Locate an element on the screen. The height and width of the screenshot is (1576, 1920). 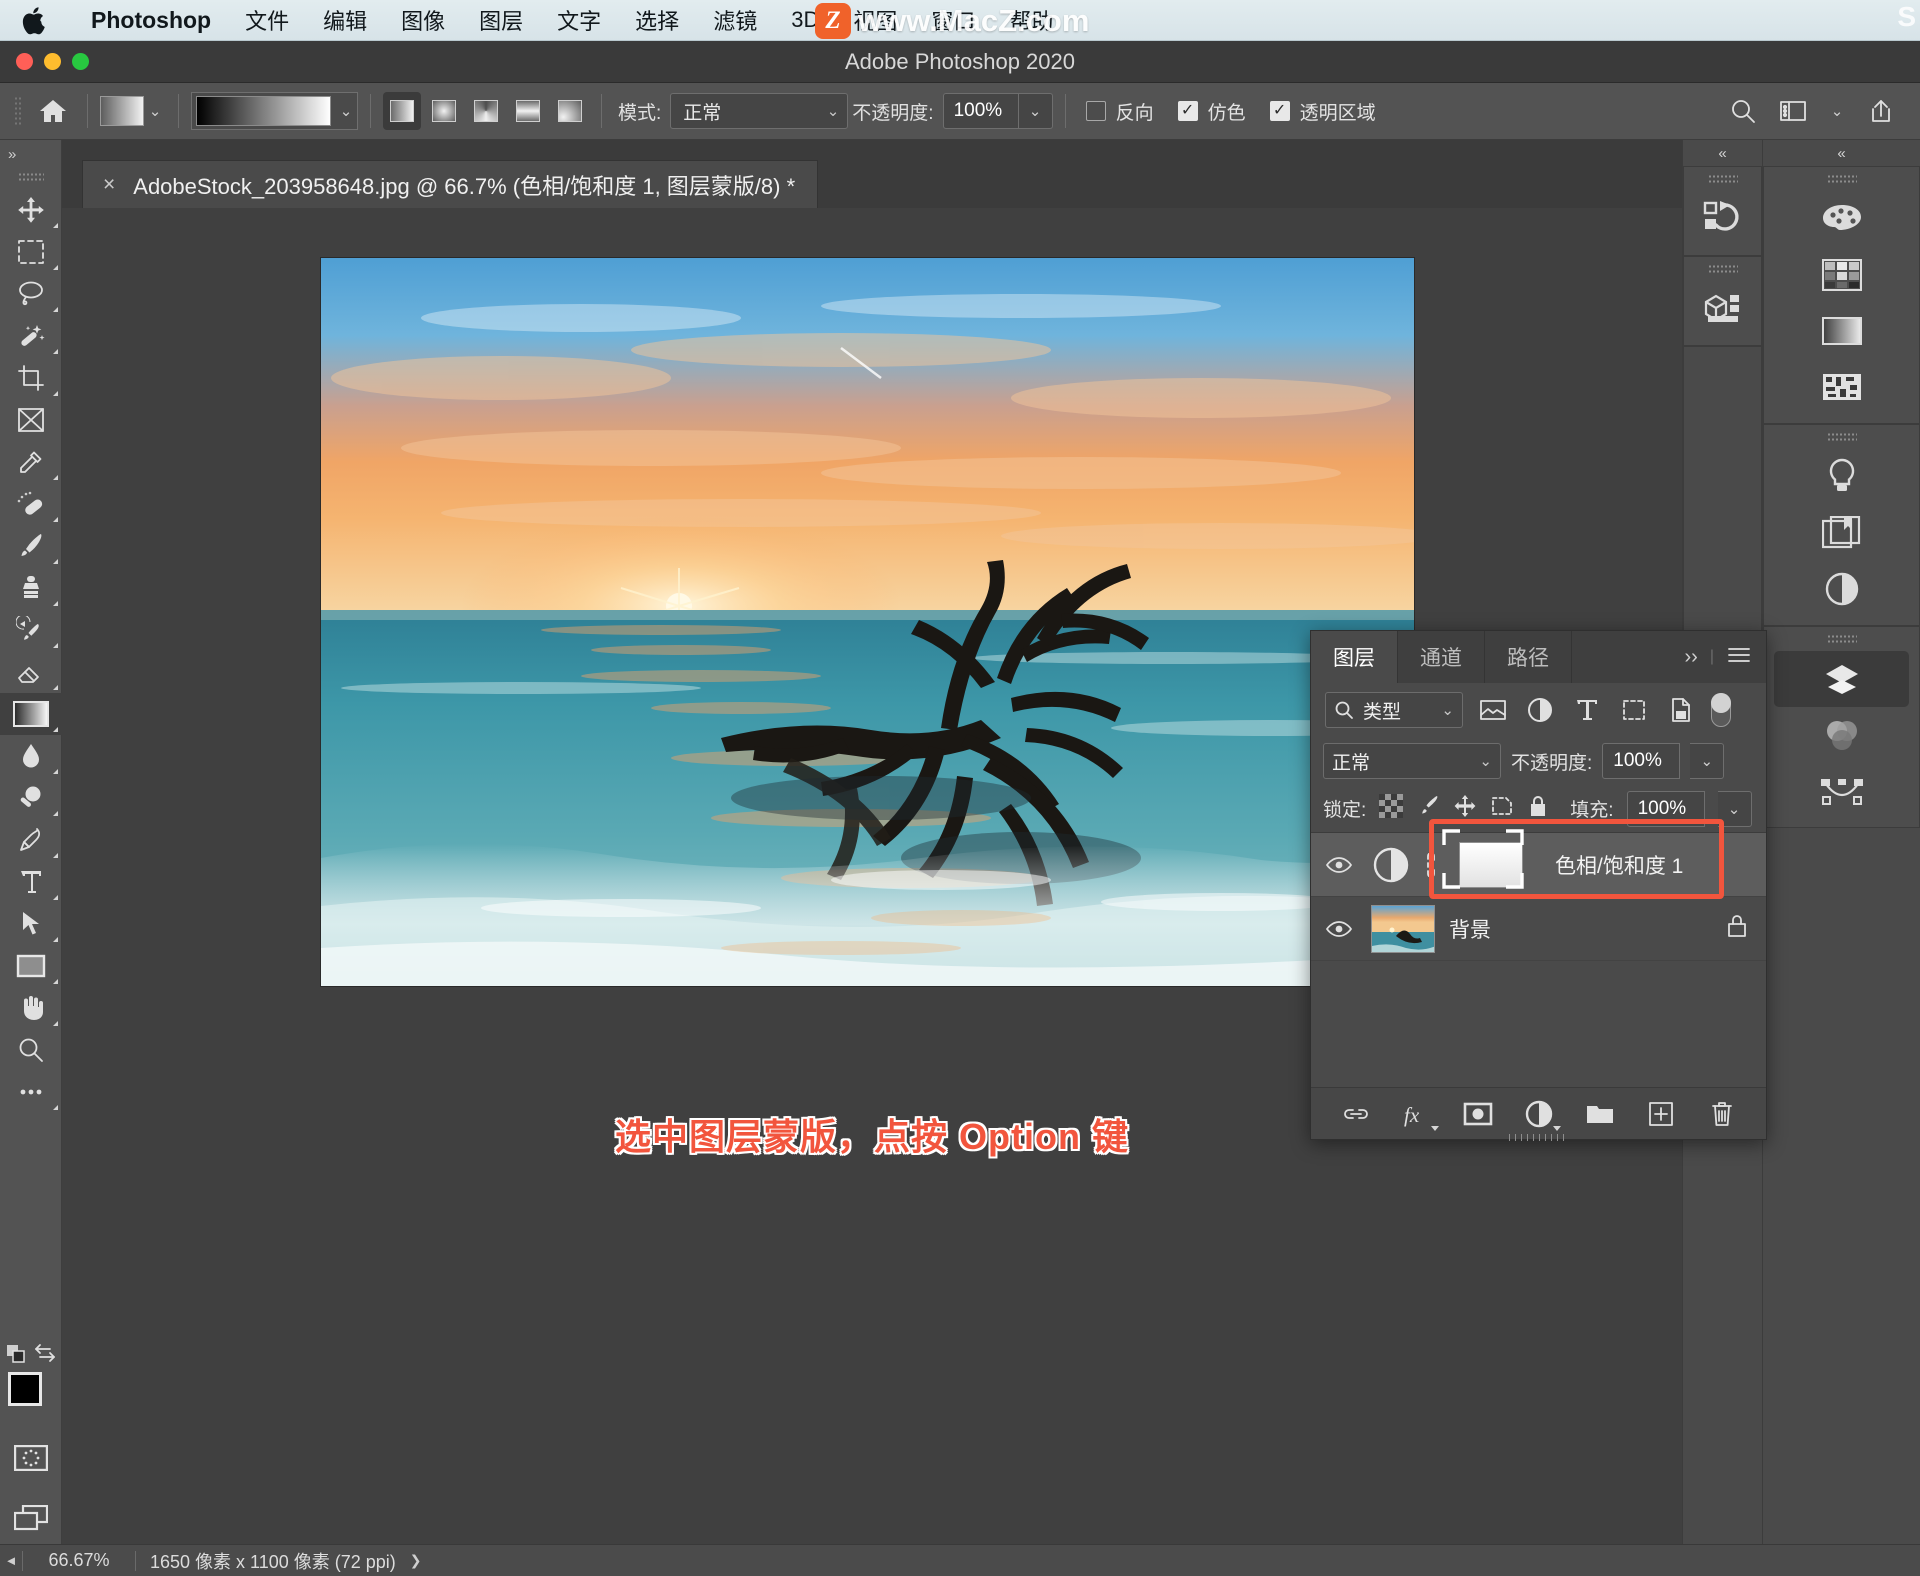
panel-resize-handle is located at coordinates (1538, 1137).